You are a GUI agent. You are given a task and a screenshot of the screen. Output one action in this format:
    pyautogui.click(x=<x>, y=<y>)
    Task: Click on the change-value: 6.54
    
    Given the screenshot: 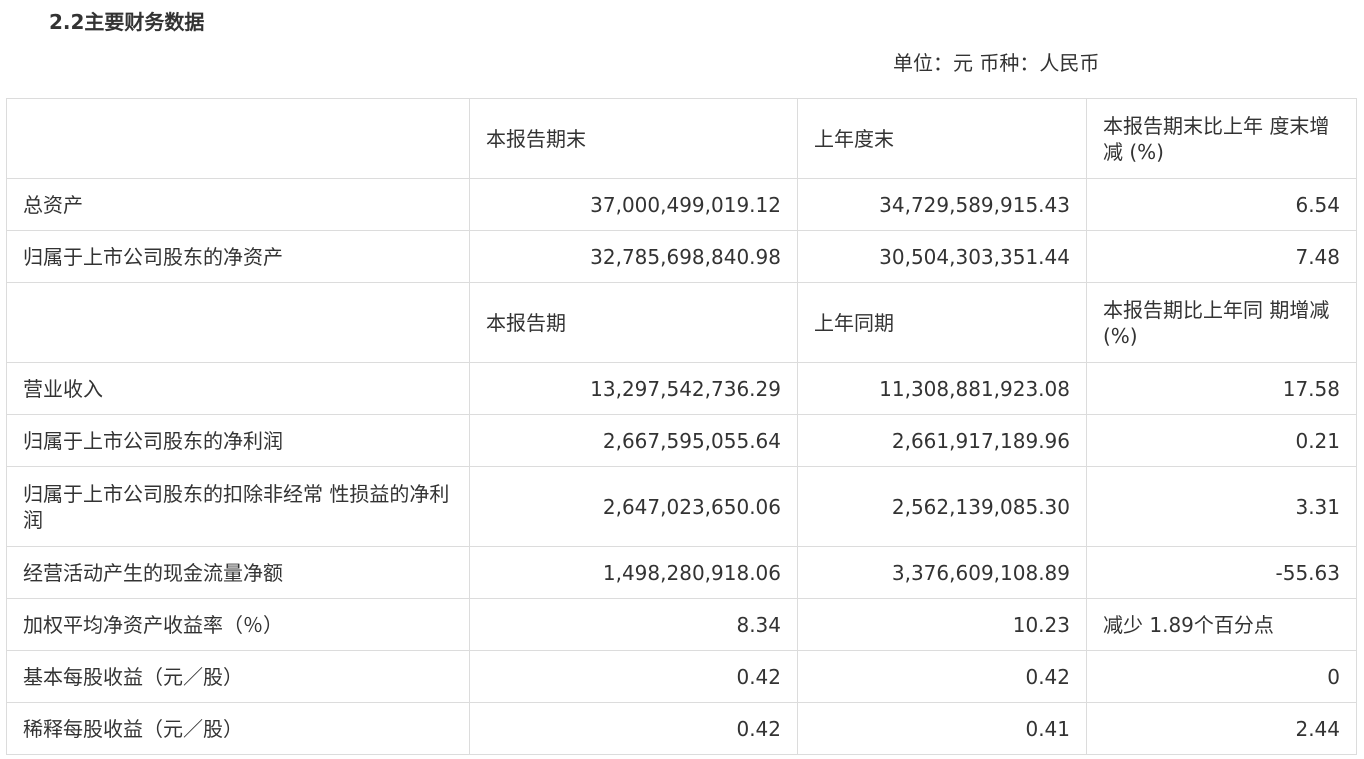 What is the action you would take?
    pyautogui.click(x=1221, y=204)
    